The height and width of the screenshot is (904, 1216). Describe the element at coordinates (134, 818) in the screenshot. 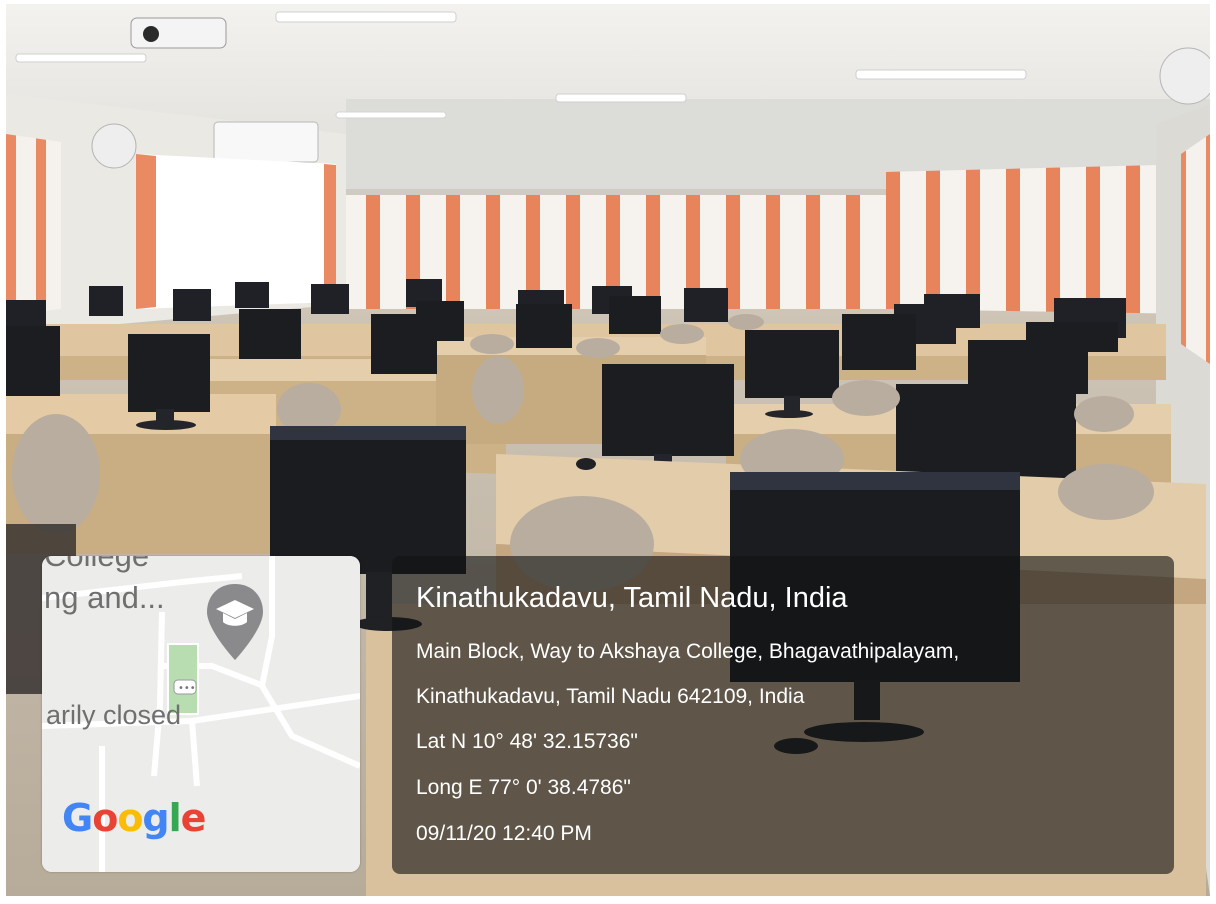

I see `google-logo: Google` at that location.